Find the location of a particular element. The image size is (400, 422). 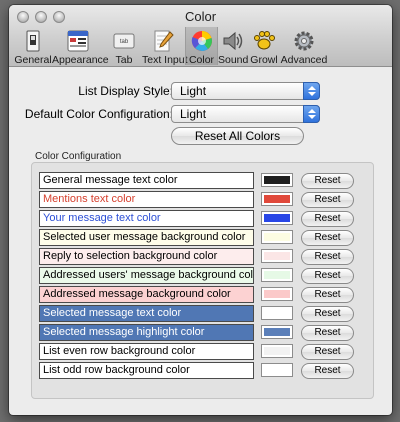

color-configuration-title: Color Configuration is located at coordinates (78, 156).